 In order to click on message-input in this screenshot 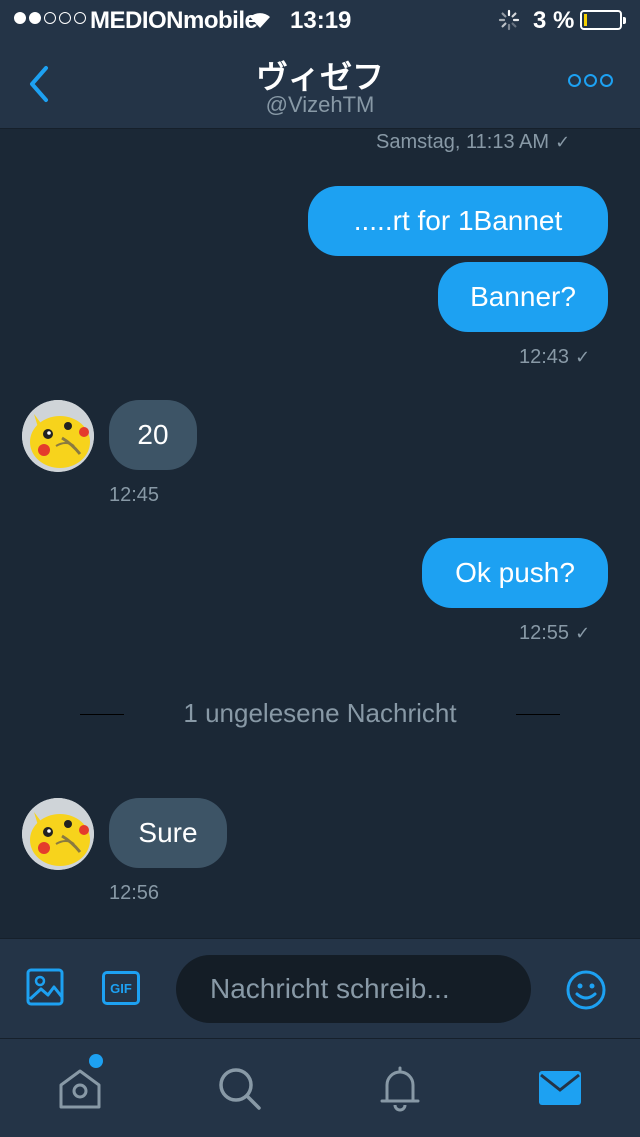, I will do `click(353, 989)`.